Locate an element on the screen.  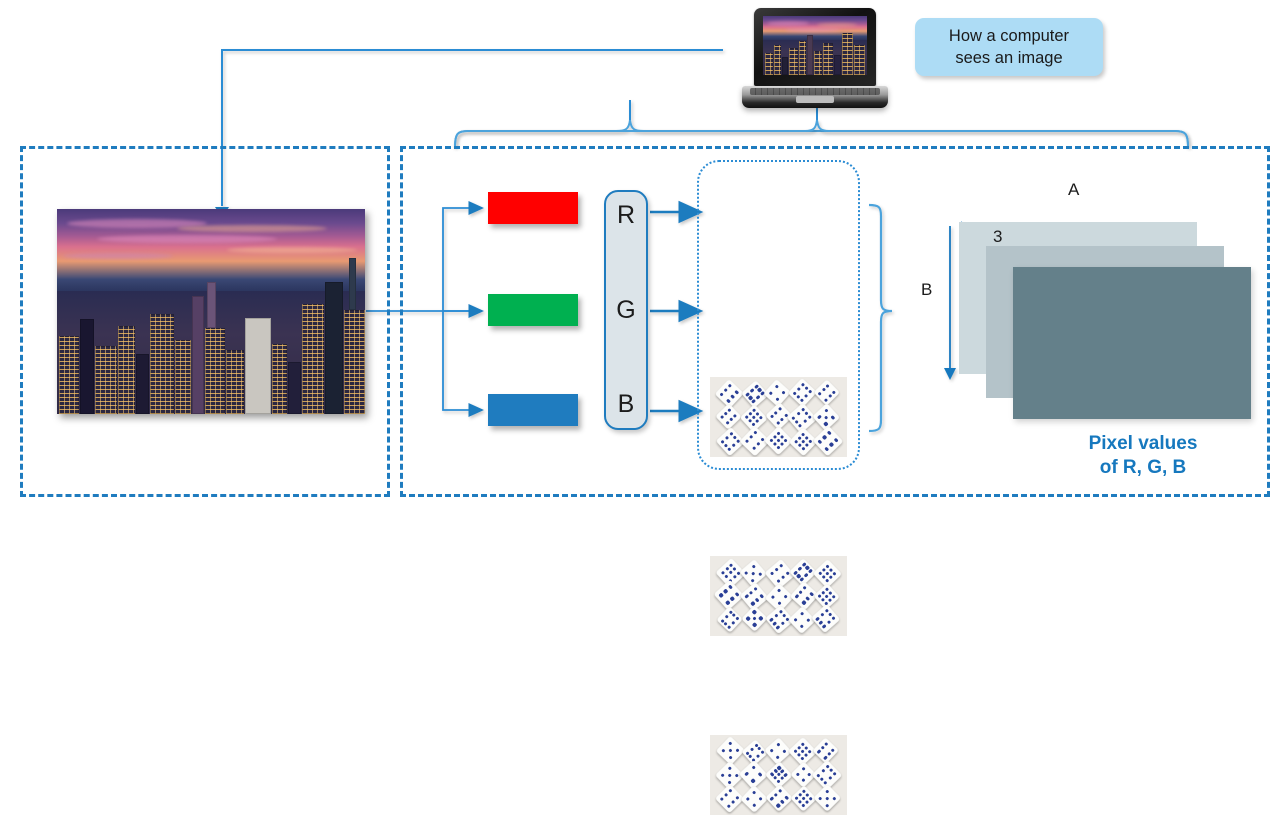
laptop-lid is located at coordinates (815, 47).